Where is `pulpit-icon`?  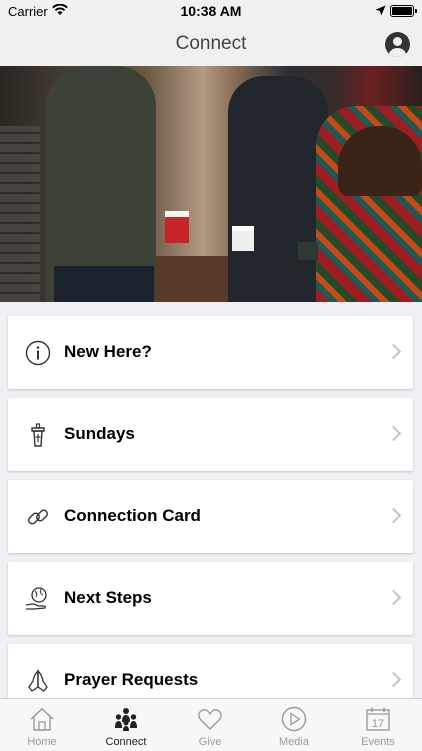
pulpit-icon is located at coordinates (38, 435).